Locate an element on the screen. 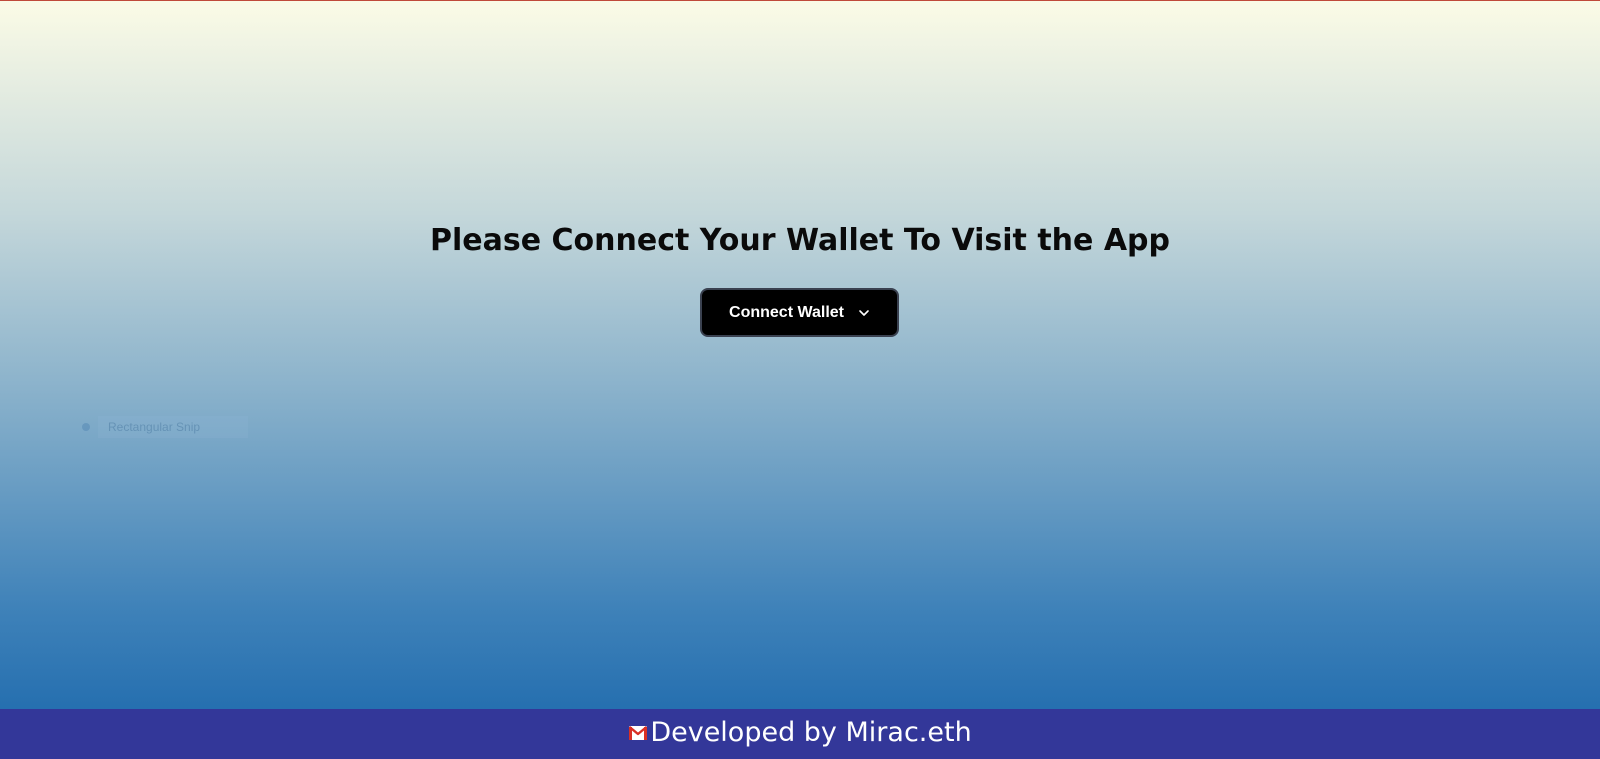  footer-text: Developed by Mirac.eth is located at coordinates (811, 732).